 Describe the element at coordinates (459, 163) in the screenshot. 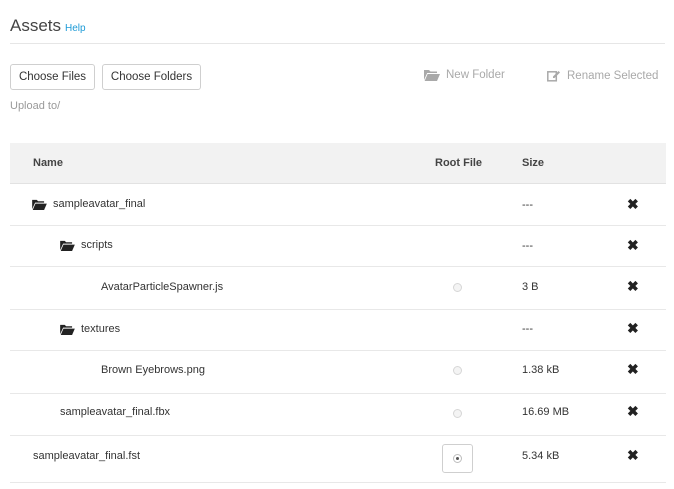

I see `column-root-file: Root File` at that location.